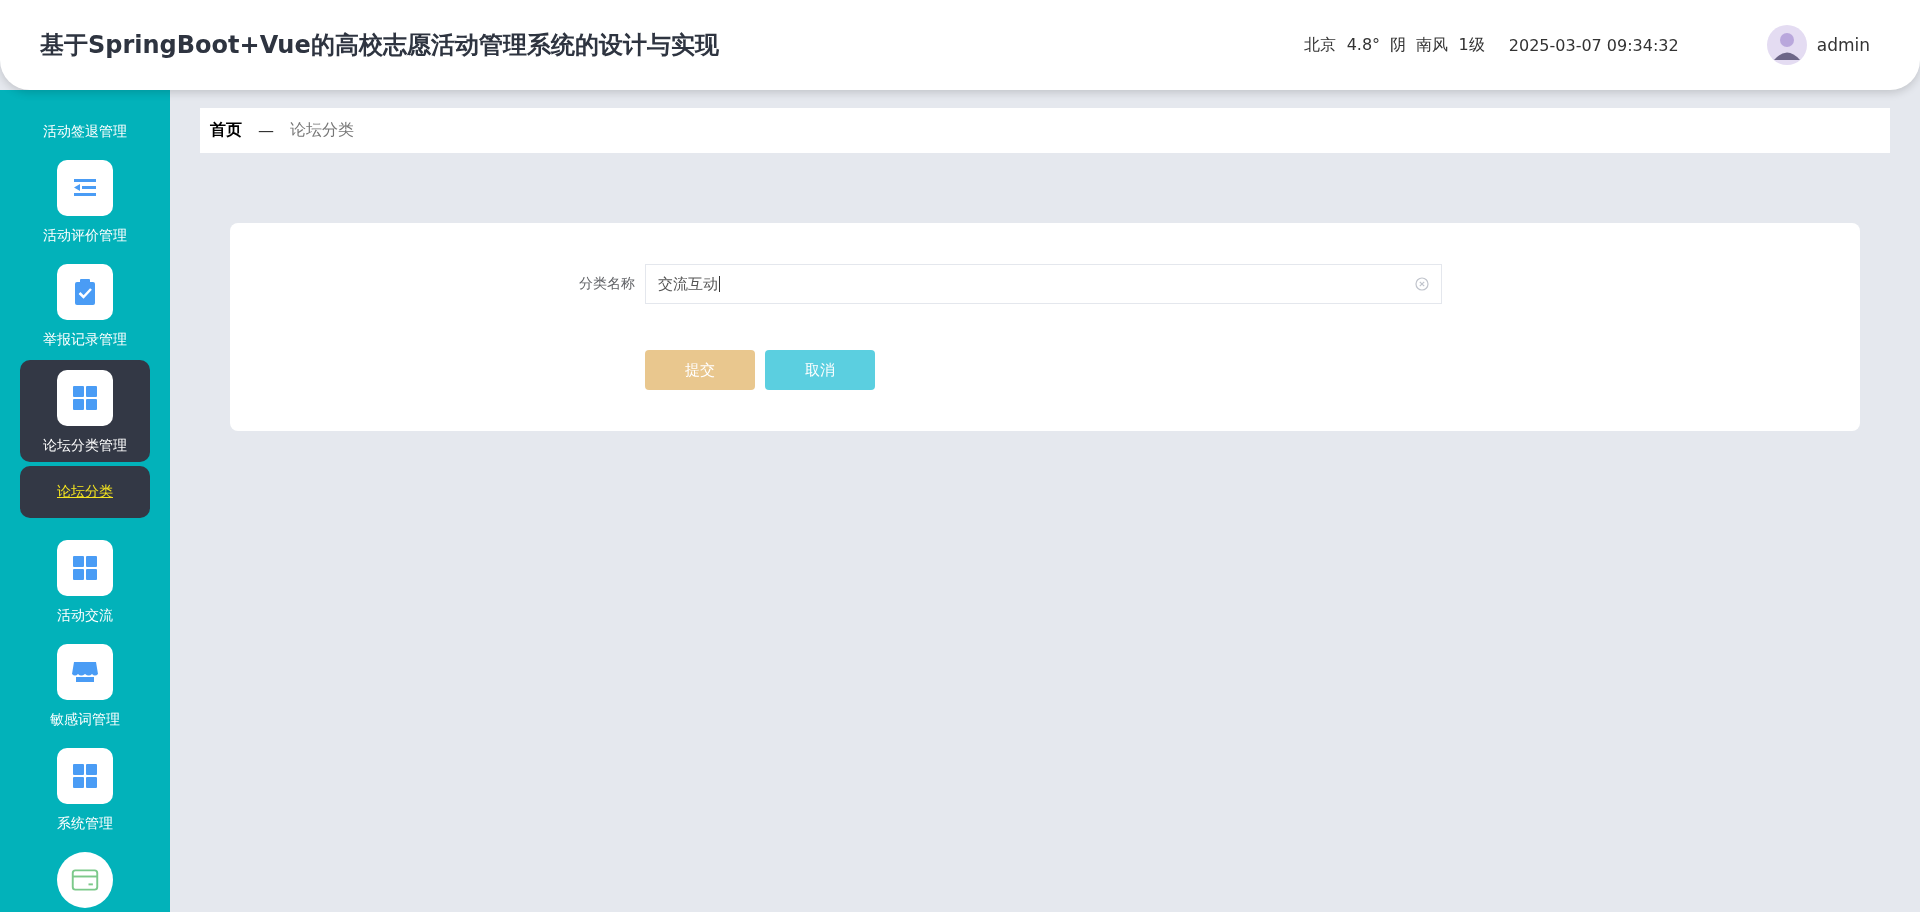 The height and width of the screenshot is (912, 1920). What do you see at coordinates (1422, 284) in the screenshot?
I see `clear-icon` at bounding box center [1422, 284].